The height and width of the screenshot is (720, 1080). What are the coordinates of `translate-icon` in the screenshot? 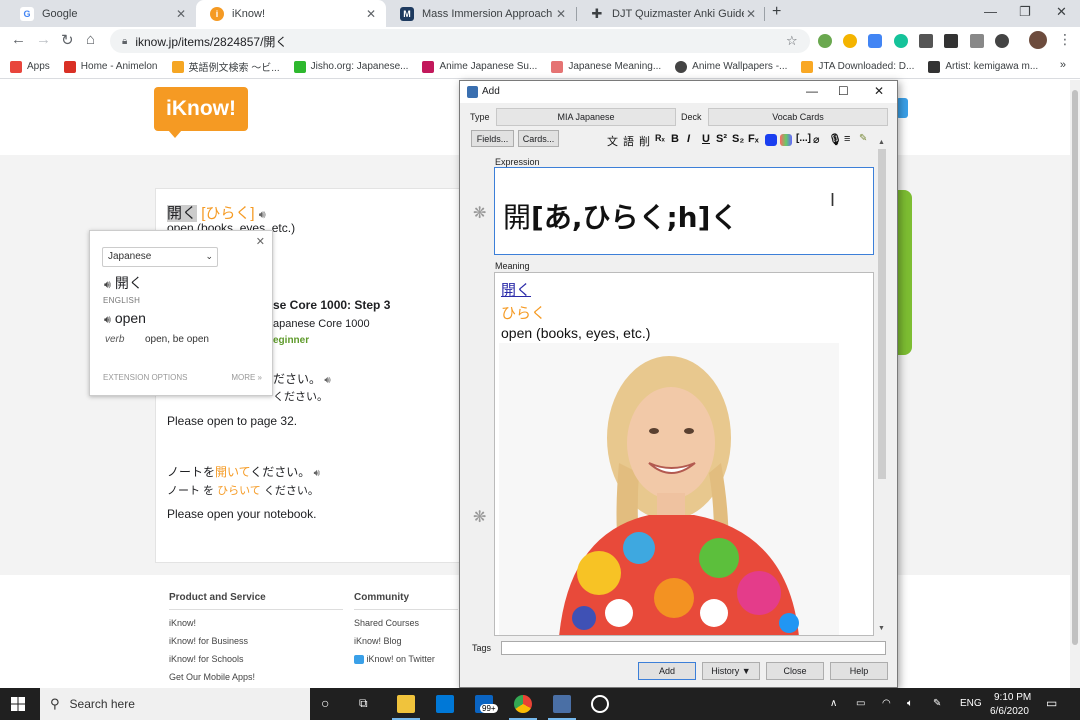 It's located at (875, 41).